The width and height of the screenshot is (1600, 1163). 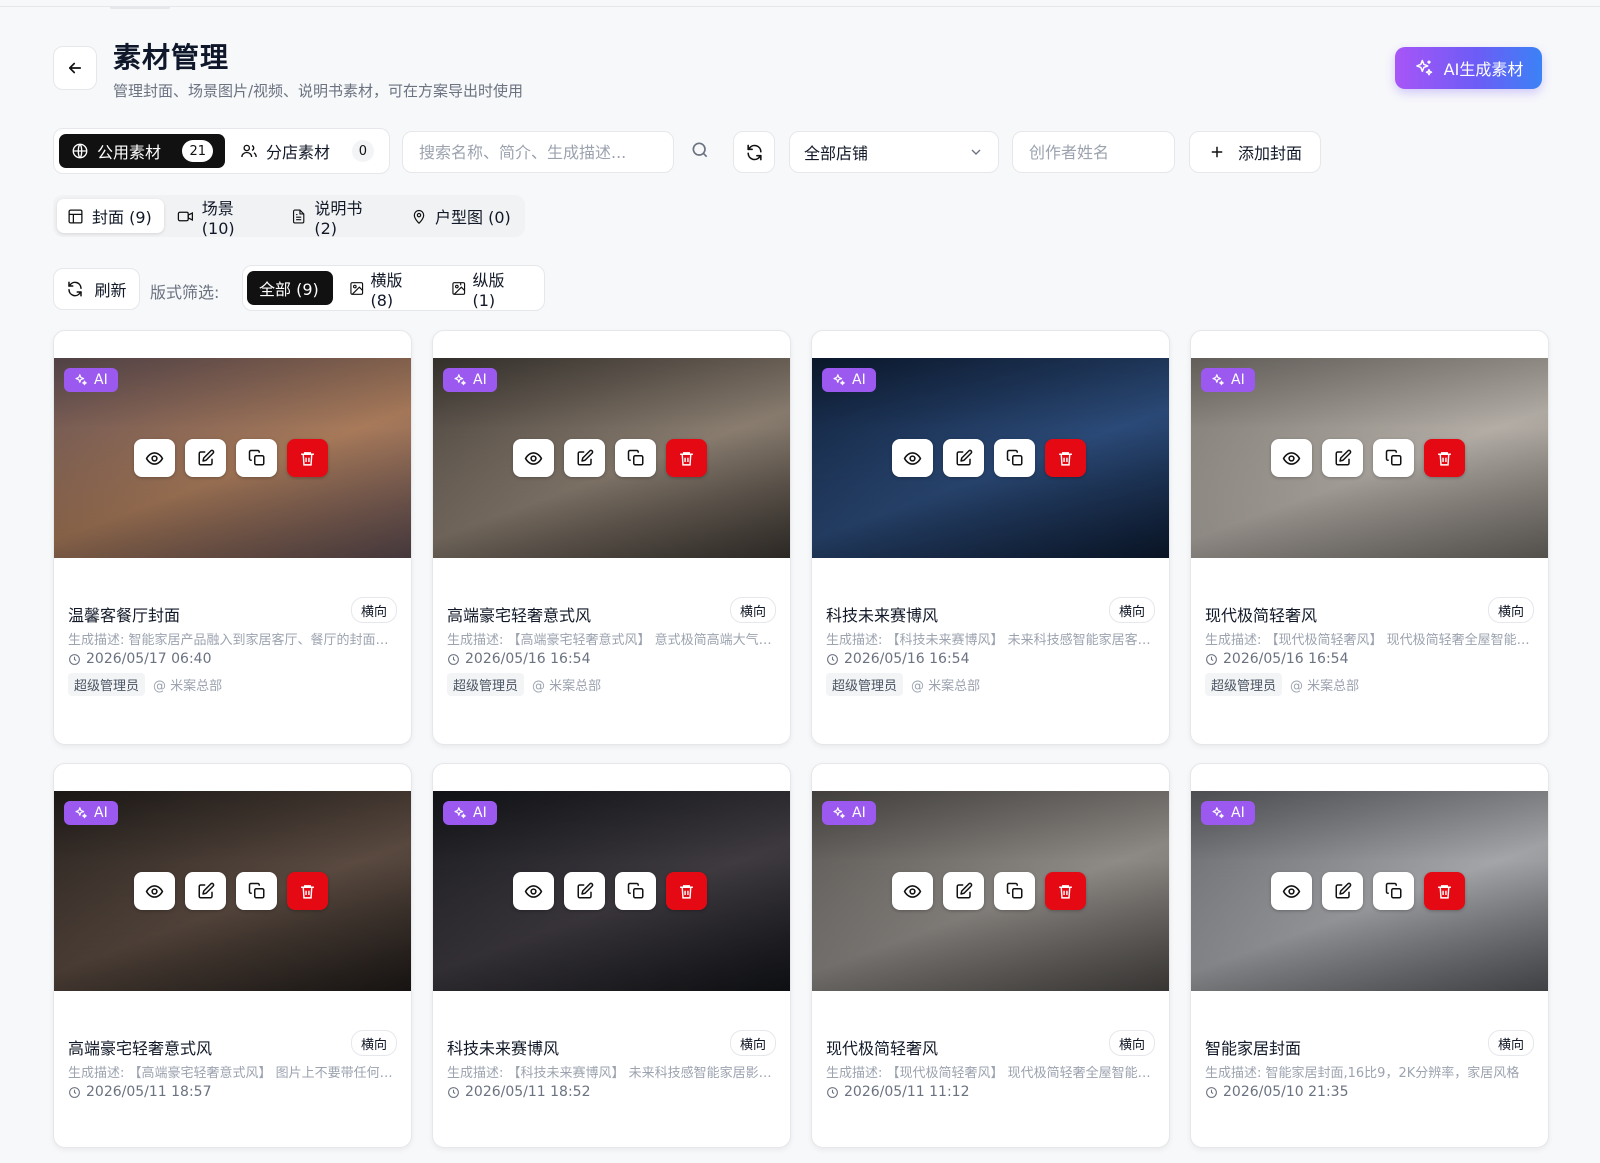 What do you see at coordinates (702, 152) in the screenshot?
I see `search-button` at bounding box center [702, 152].